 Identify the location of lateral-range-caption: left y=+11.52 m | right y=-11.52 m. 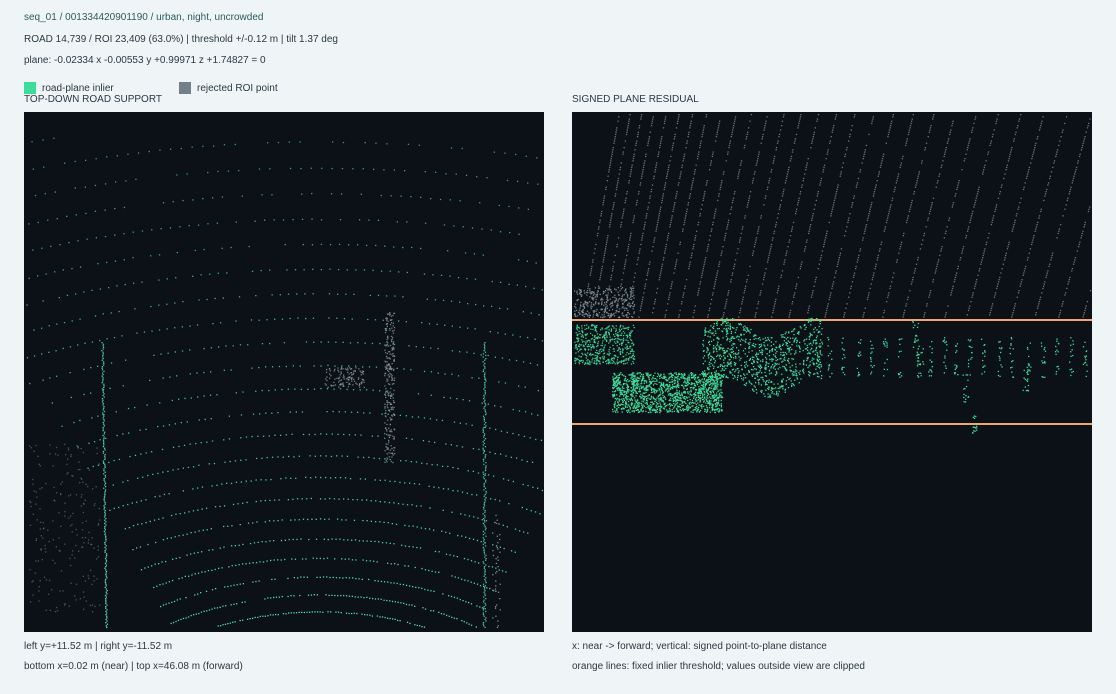
(98, 646).